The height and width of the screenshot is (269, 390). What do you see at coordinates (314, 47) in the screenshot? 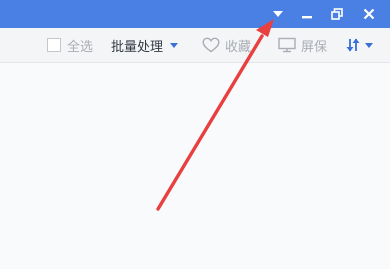
I see `screensaver-label: 屏保` at bounding box center [314, 47].